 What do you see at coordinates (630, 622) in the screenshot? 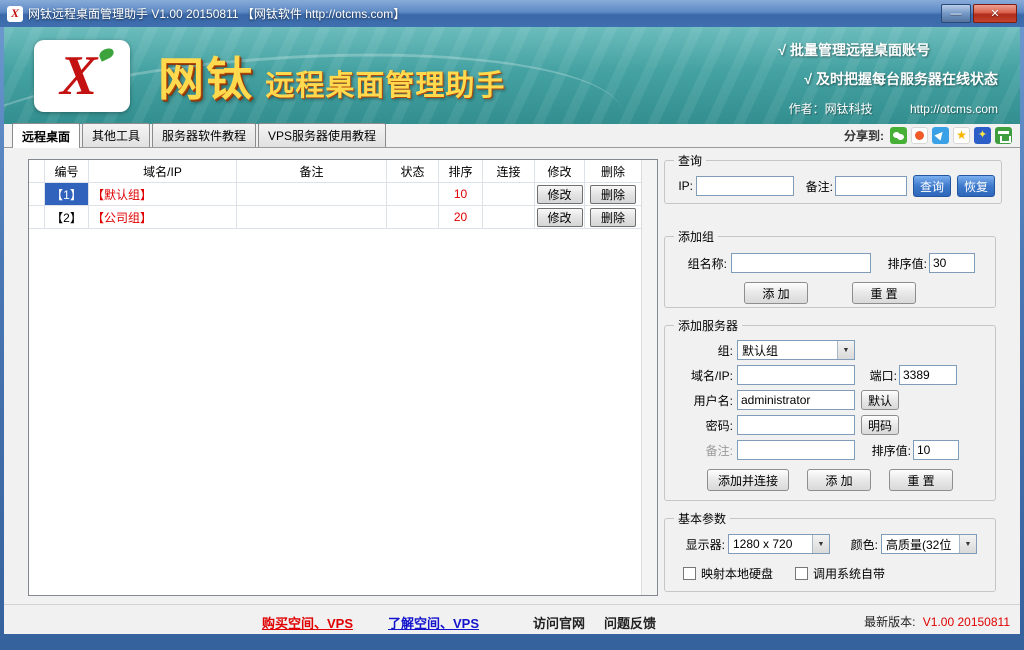
I see `feedback-link: 问题反馈` at bounding box center [630, 622].